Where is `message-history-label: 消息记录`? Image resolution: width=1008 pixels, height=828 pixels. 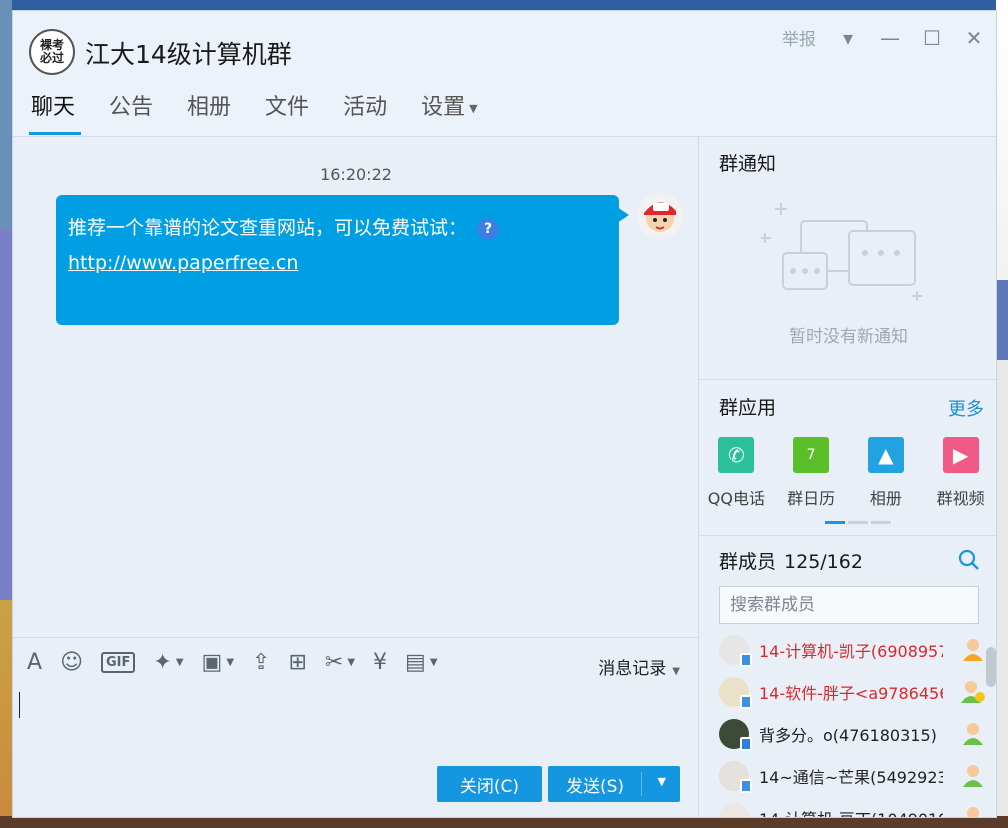
message-history-label: 消息记录 is located at coordinates (632, 669).